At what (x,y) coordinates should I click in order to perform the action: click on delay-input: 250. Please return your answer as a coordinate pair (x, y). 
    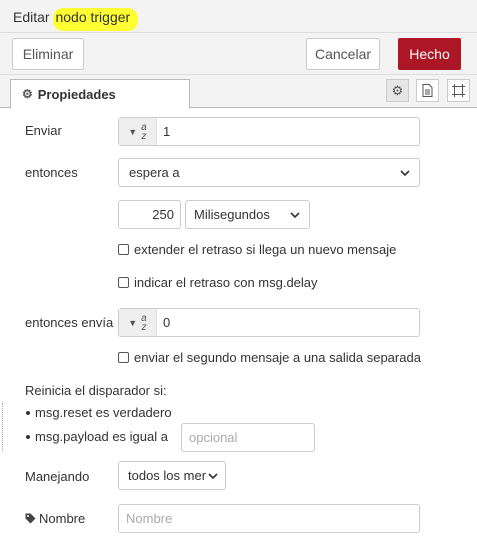
    Looking at the image, I should click on (149, 214).